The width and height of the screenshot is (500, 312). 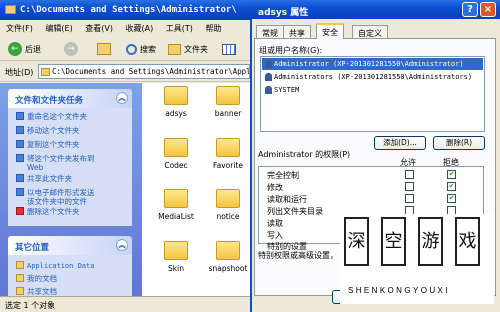 What do you see at coordinates (30, 305) in the screenshot?
I see `status-text: 选定 1 个对象` at bounding box center [30, 305].